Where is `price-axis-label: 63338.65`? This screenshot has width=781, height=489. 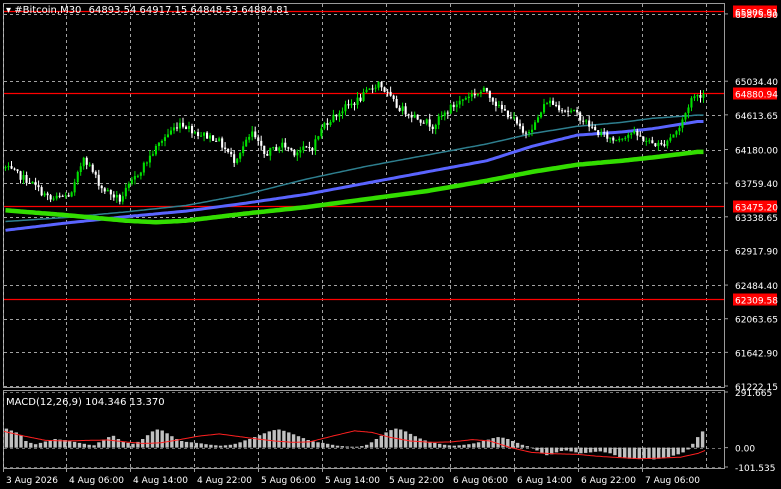 price-axis-label: 63338.65 is located at coordinates (756, 219).